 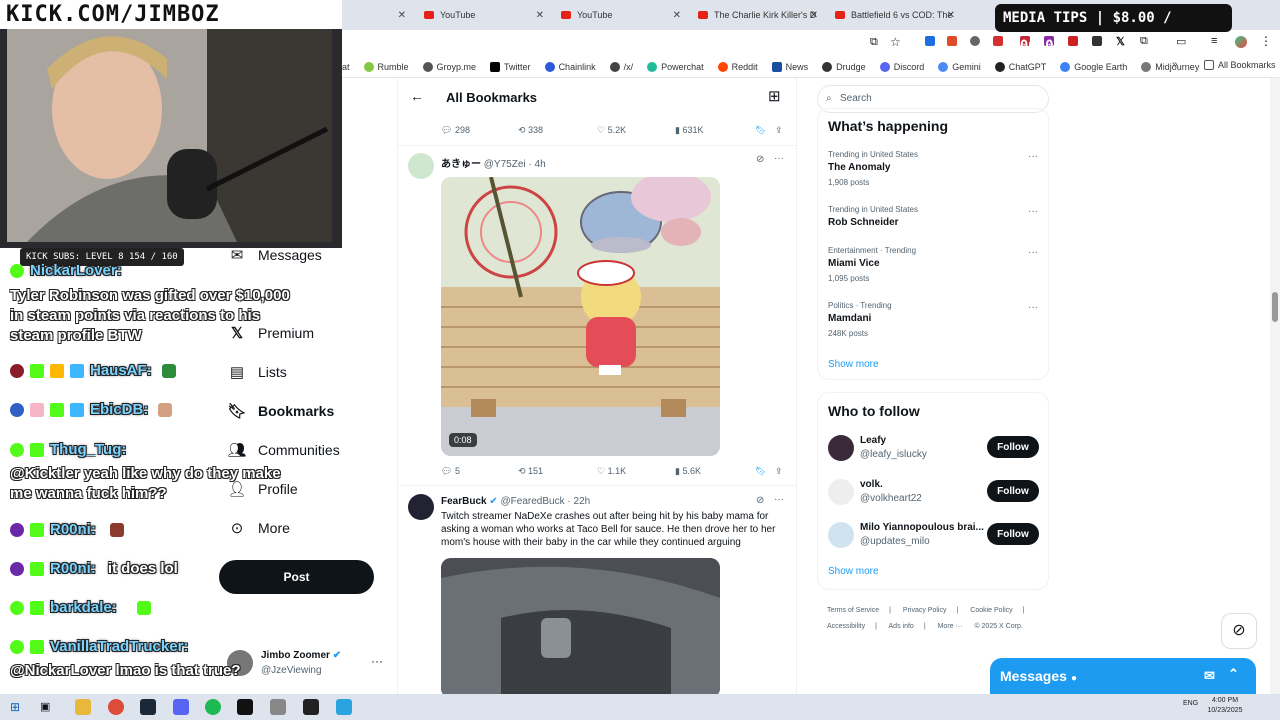 I want to click on like-button: ♡ 5.2K, so click(x=611, y=130).